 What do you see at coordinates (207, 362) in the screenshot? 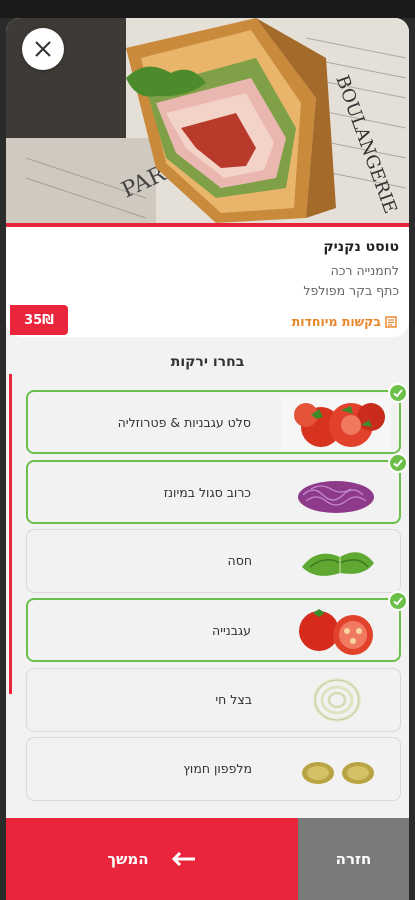
I see `section-title: בחרו ירקות` at bounding box center [207, 362].